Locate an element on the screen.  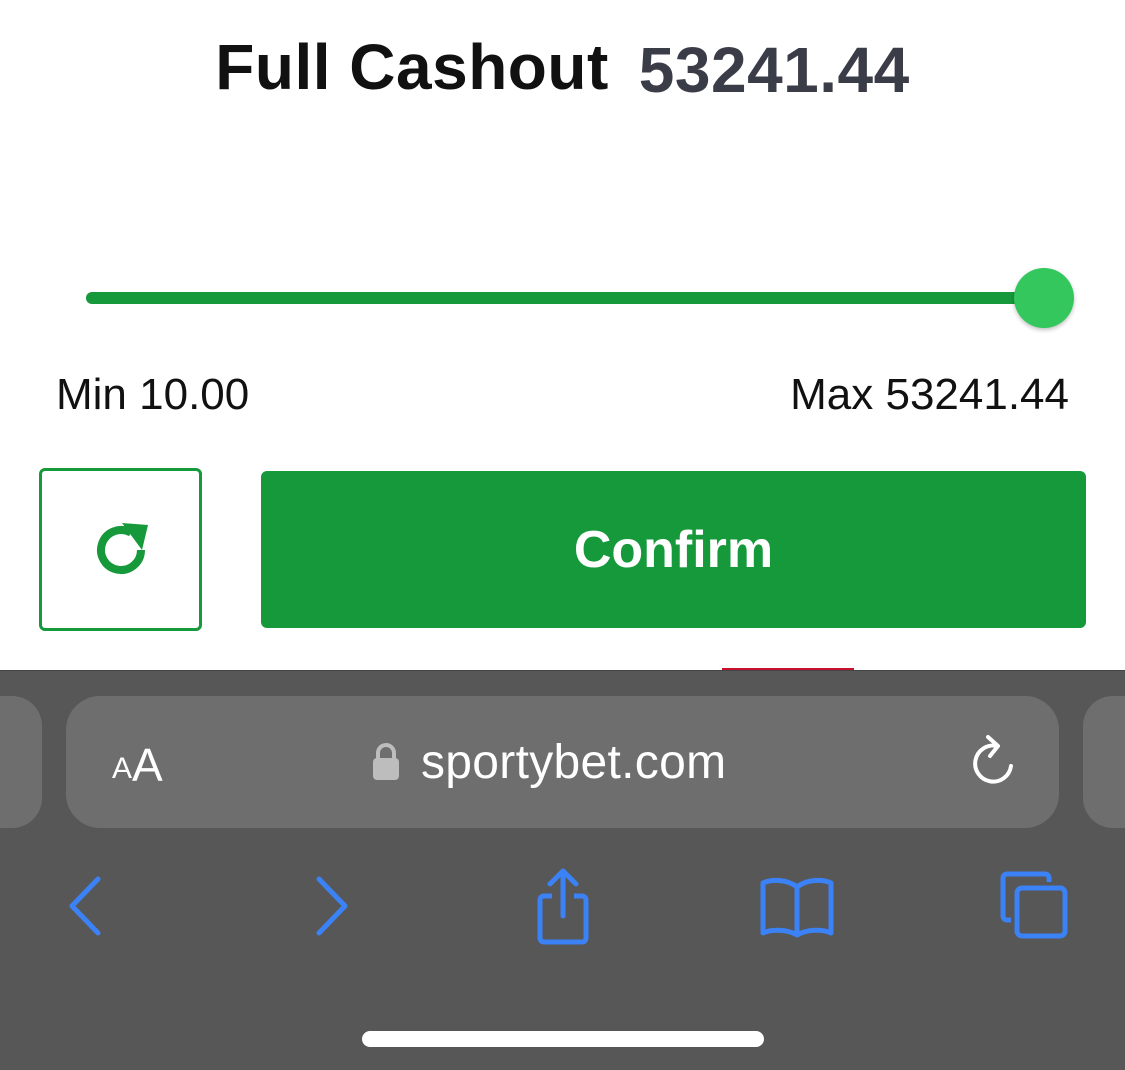
text-size-large-glyph: A is located at coordinates (147, 765).